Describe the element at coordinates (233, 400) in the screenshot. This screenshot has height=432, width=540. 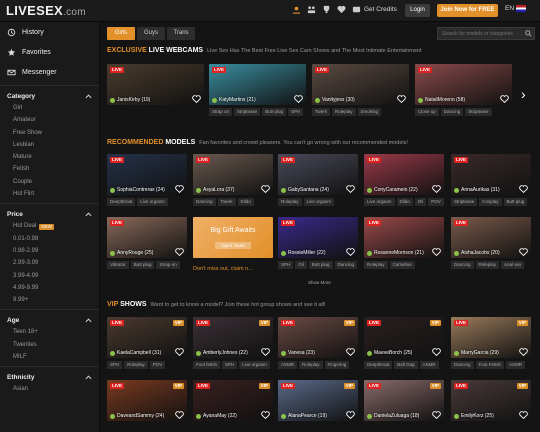
I see `model-thumbnail: LIVE VIP AyanaMay (22)` at that location.